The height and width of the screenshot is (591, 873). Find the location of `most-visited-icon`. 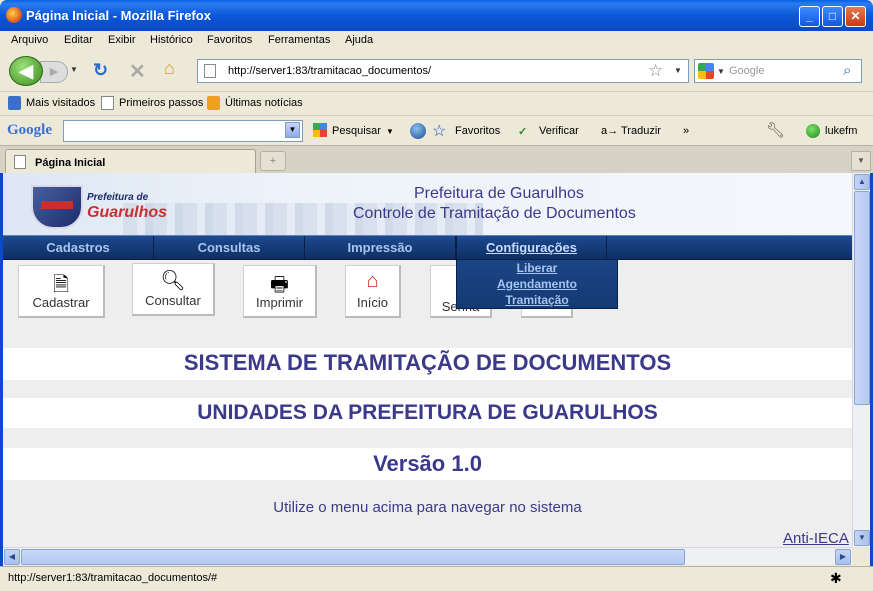

most-visited-icon is located at coordinates (14, 103).